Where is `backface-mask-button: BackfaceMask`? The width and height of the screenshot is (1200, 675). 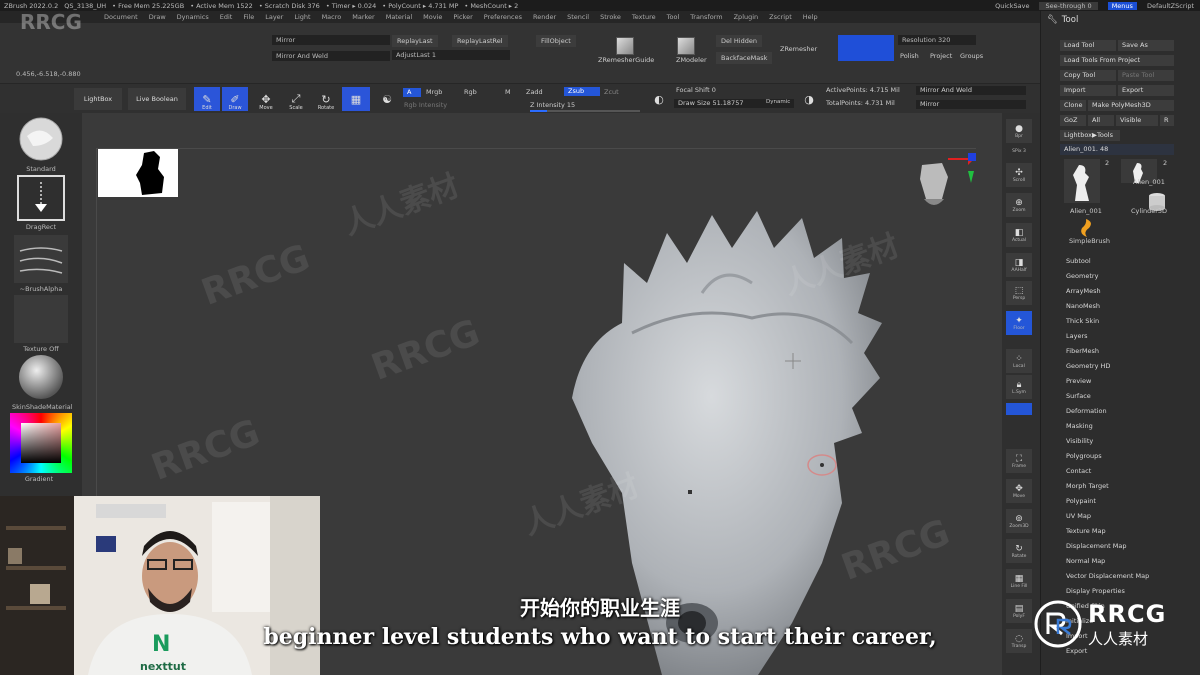
backface-mask-button: BackfaceMask is located at coordinates (744, 58).